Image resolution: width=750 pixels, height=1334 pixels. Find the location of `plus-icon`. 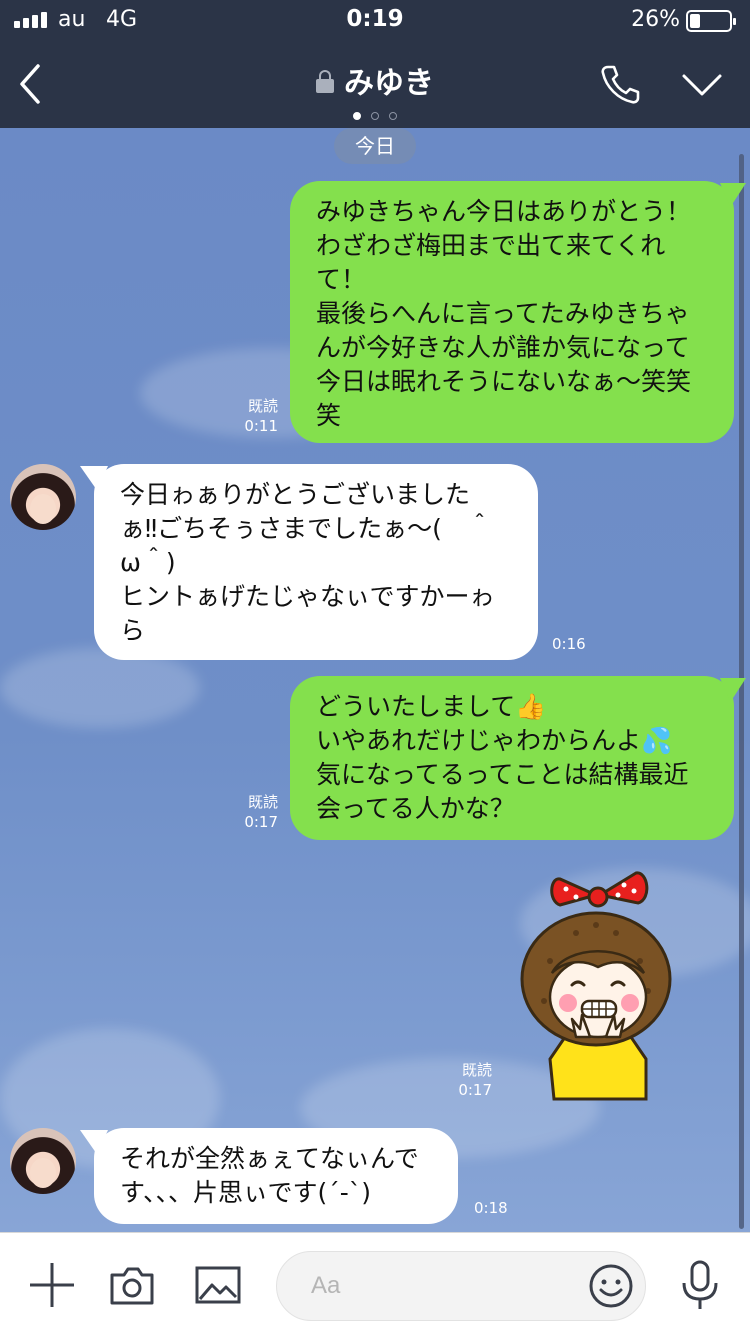

plus-icon is located at coordinates (52, 1287).